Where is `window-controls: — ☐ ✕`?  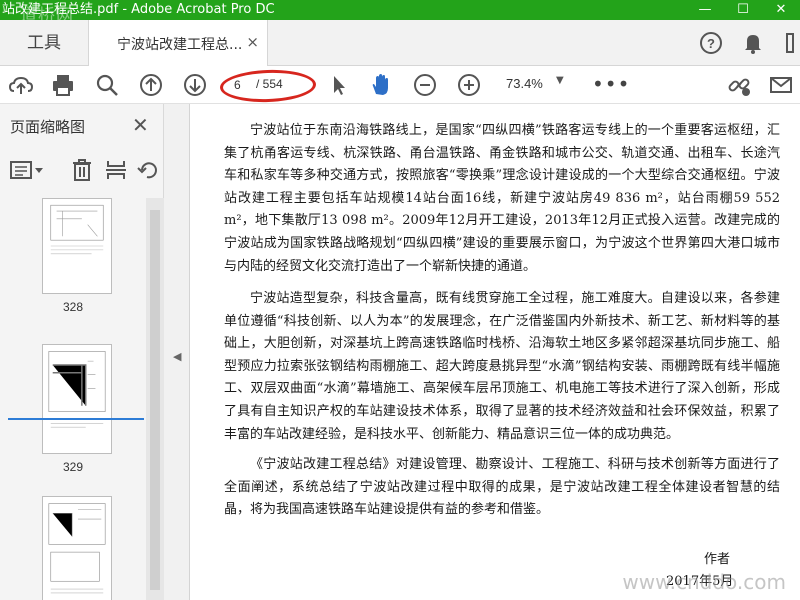
window-controls: — ☐ ✕ is located at coordinates (743, 10).